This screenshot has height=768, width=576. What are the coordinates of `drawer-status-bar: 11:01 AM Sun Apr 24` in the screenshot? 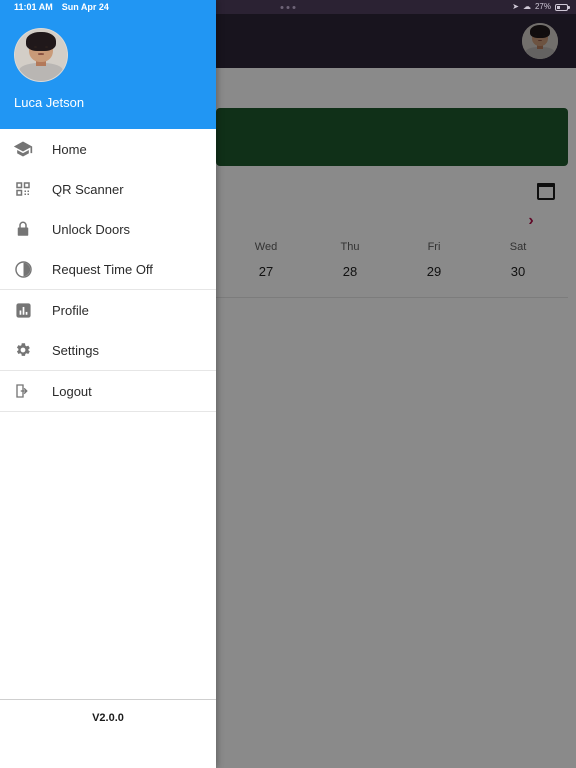 It's located at (108, 7).